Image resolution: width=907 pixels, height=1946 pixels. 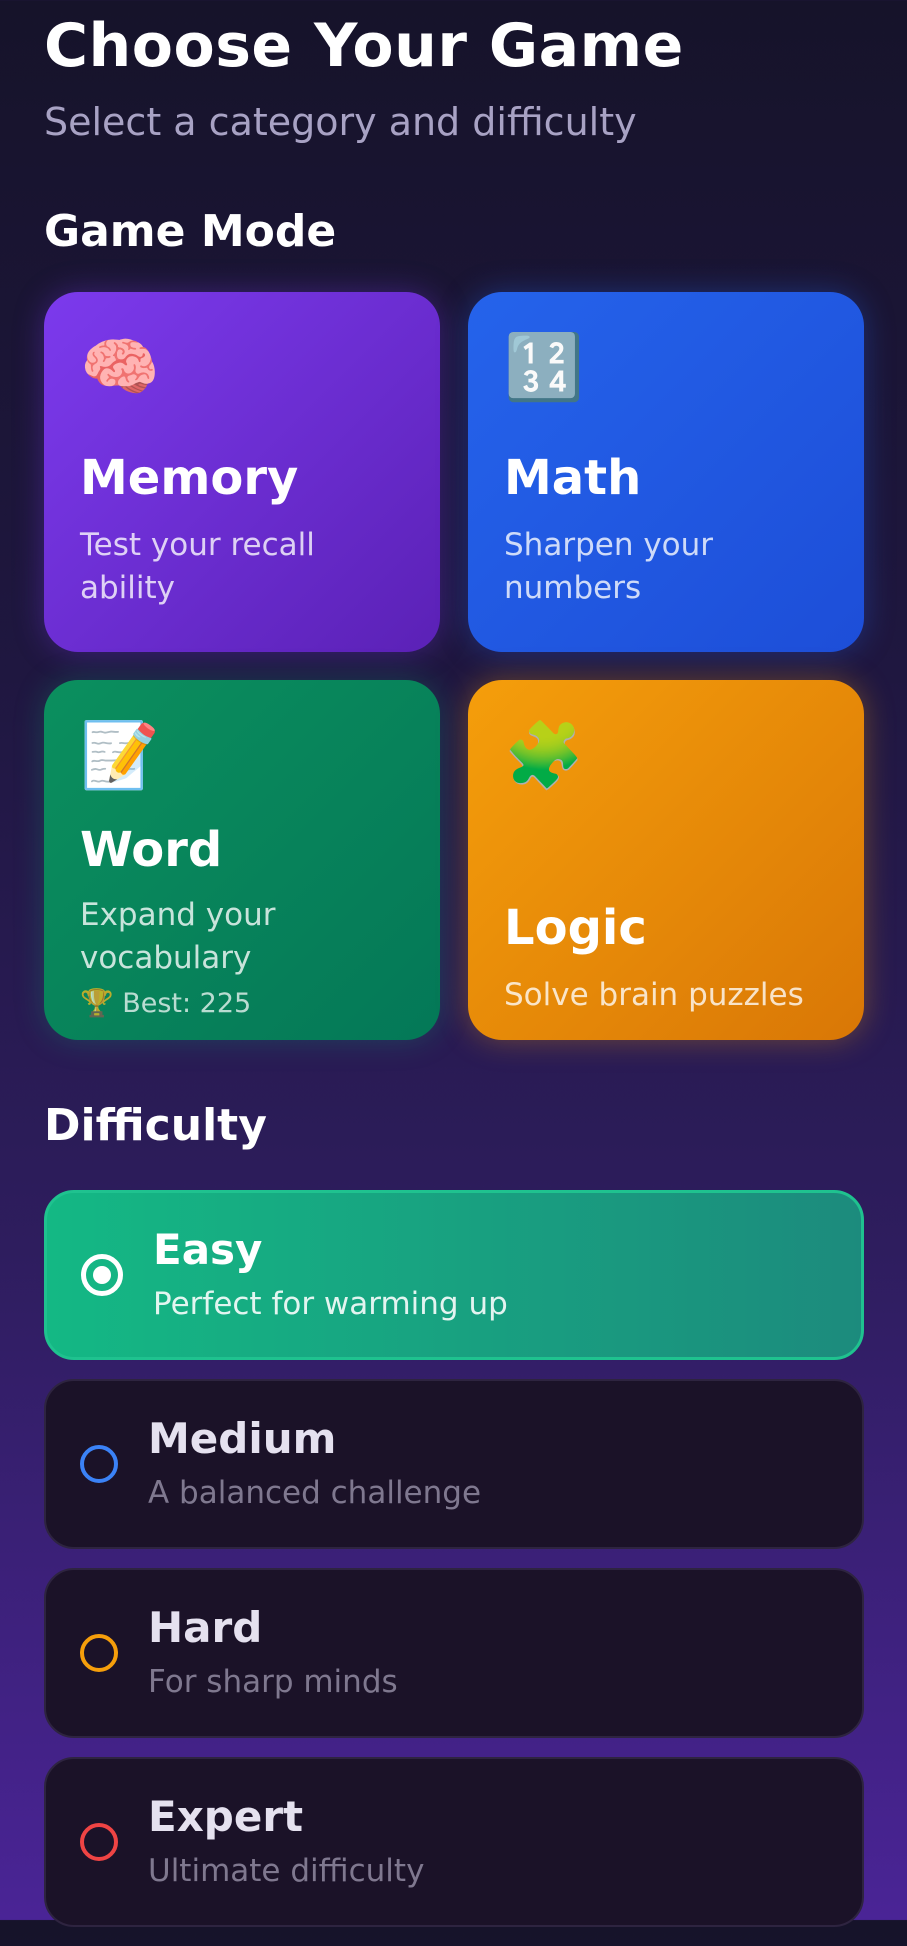 I want to click on difficulty-option-expert: Expert Ultimate difficulty, so click(x=454, y=1841).